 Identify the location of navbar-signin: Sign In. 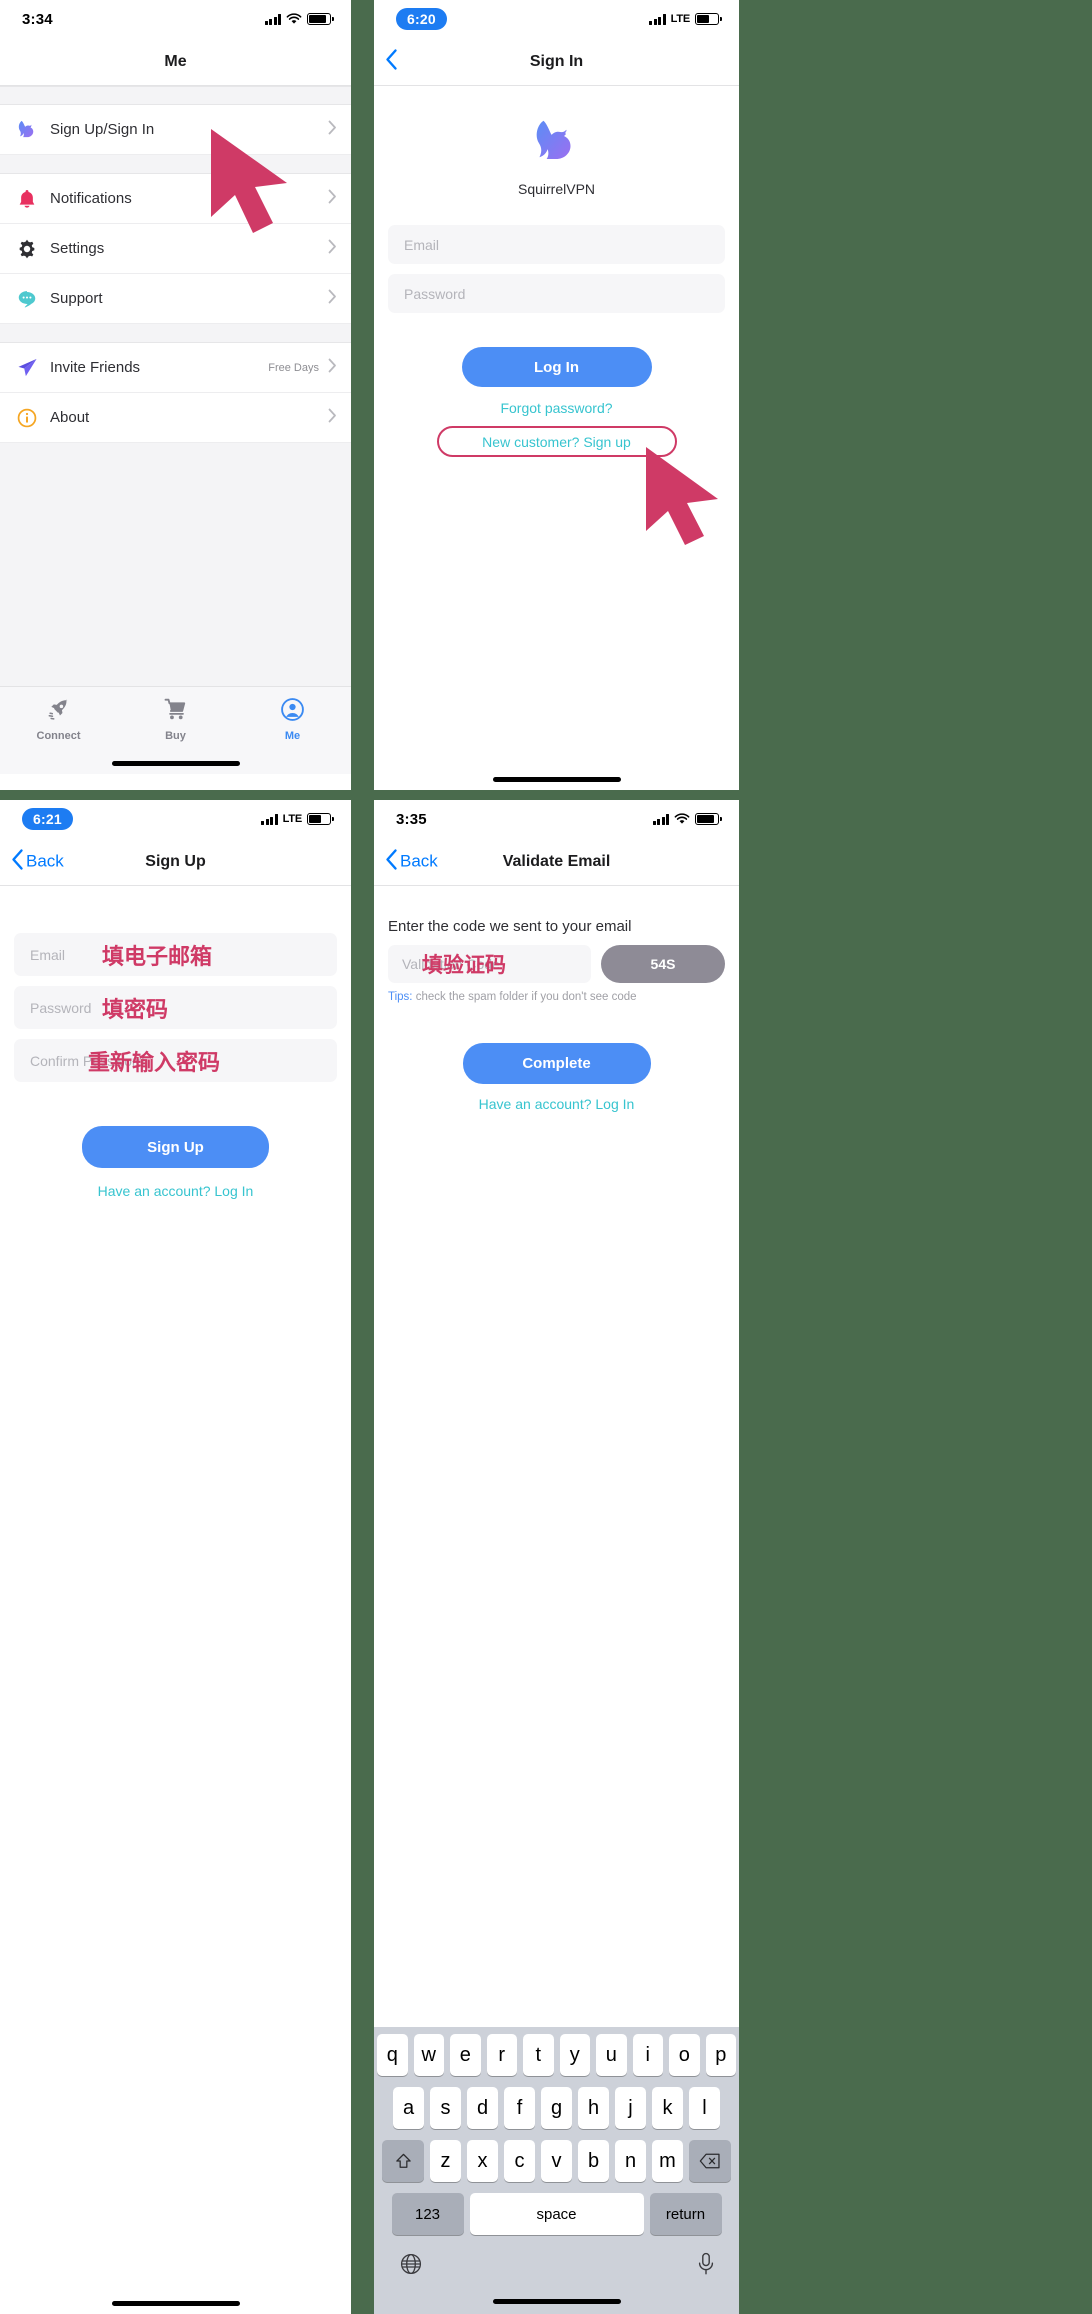
(556, 62).